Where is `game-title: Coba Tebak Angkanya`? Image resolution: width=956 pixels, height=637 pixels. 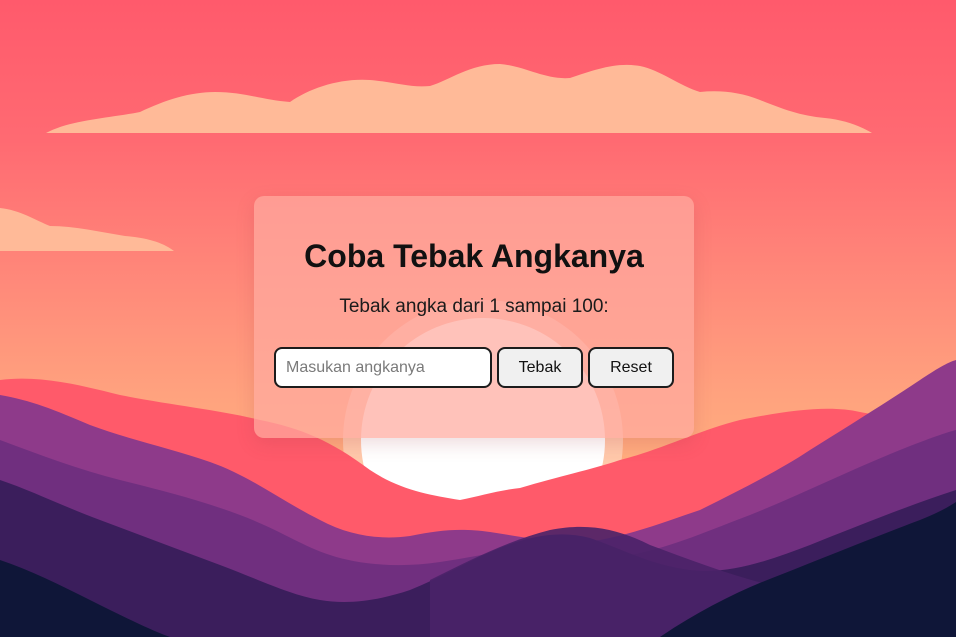
game-title: Coba Tebak Angkanya is located at coordinates (474, 256).